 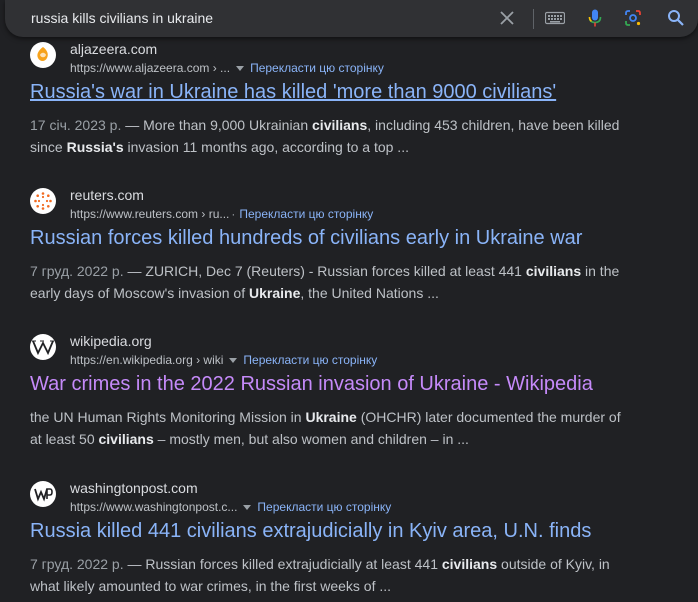 What do you see at coordinates (507, 18) in the screenshot?
I see `close-icon` at bounding box center [507, 18].